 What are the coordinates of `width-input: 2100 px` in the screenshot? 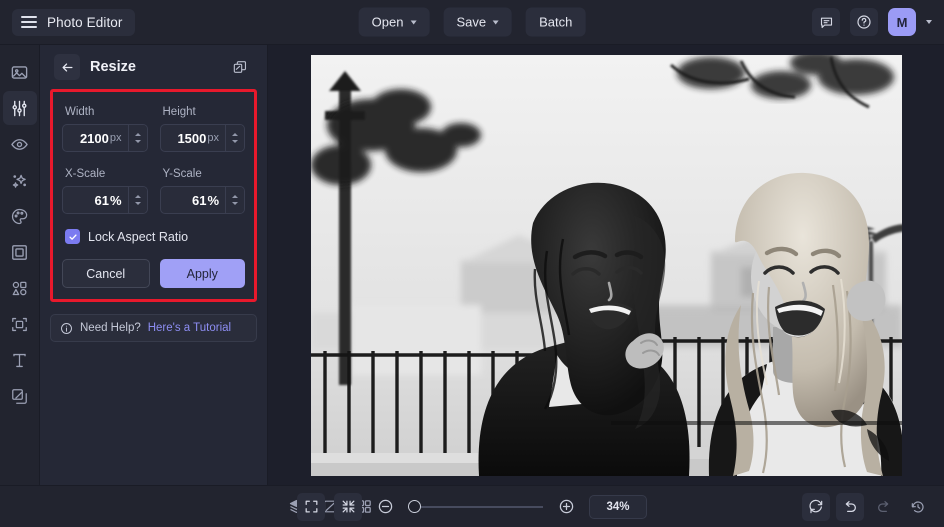 It's located at (95, 138).